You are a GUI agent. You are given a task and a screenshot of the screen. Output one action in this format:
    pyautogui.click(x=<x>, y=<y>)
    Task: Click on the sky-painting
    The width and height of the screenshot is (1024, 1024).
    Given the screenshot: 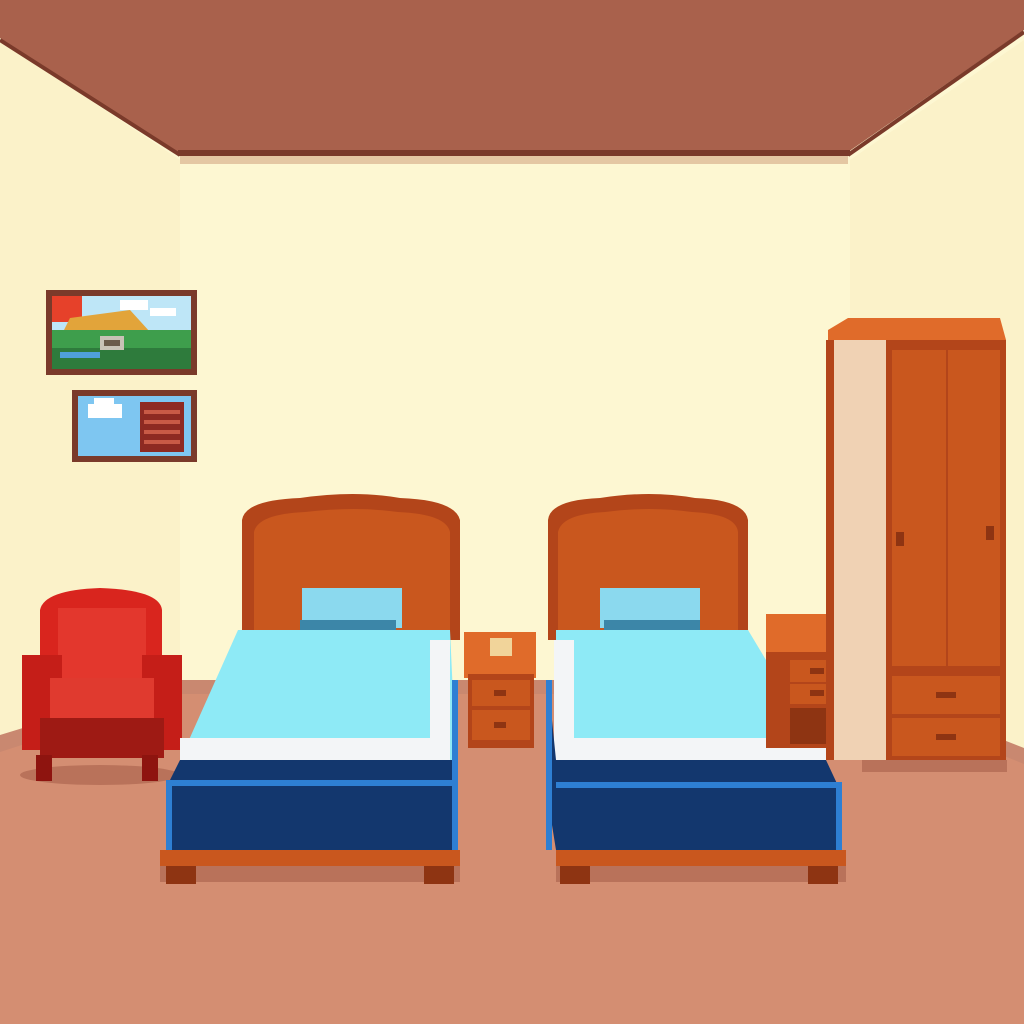 What is the action you would take?
    pyautogui.click(x=134, y=426)
    